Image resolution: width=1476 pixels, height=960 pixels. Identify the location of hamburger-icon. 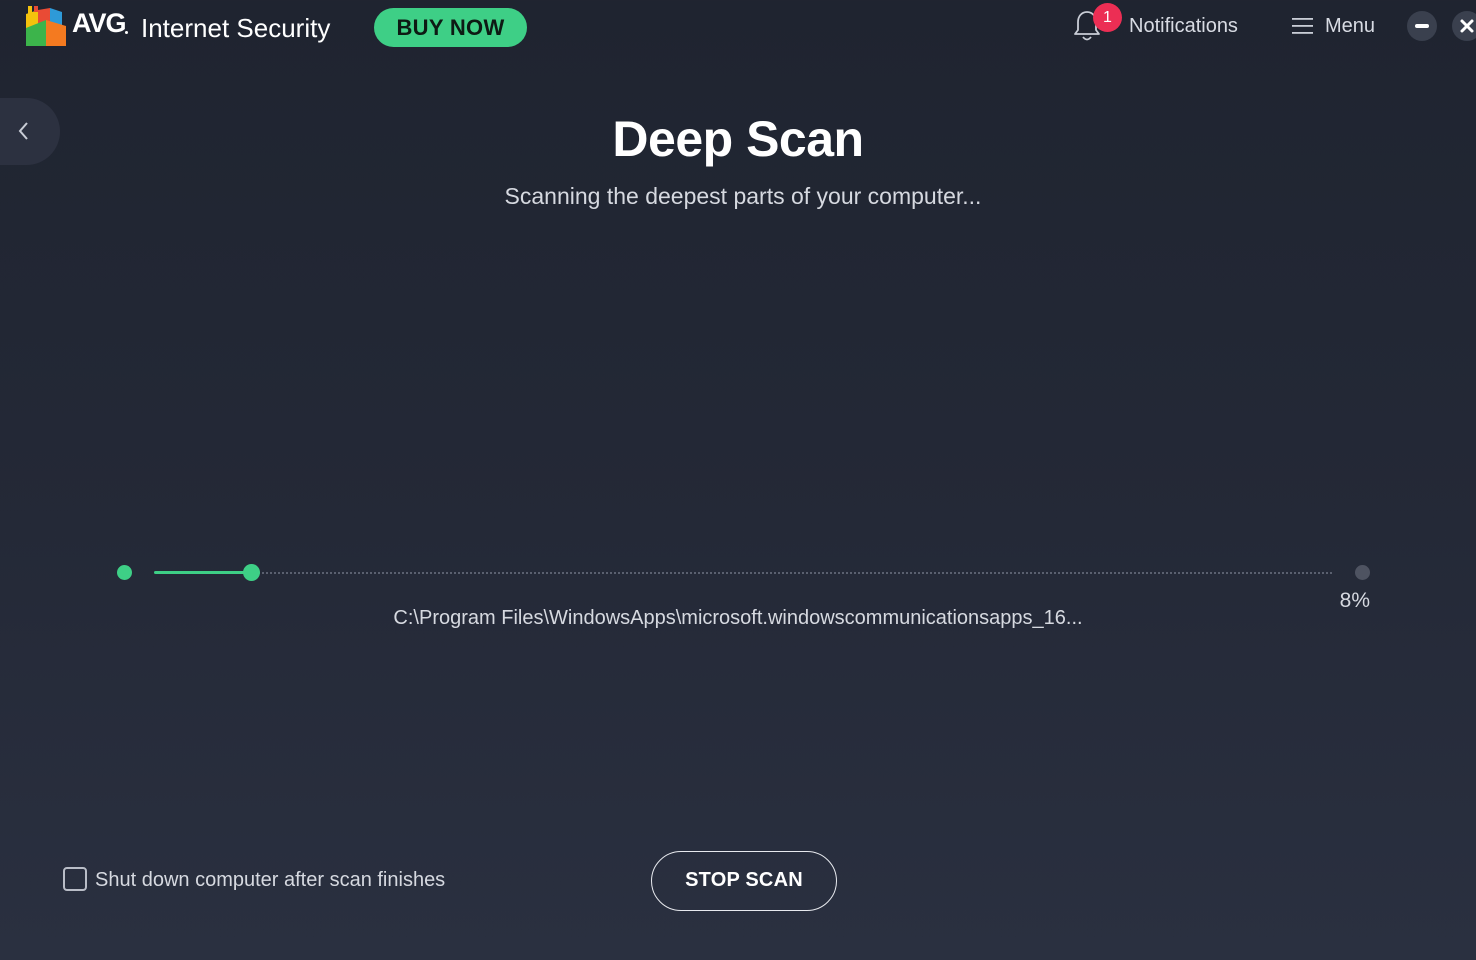
(1303, 26).